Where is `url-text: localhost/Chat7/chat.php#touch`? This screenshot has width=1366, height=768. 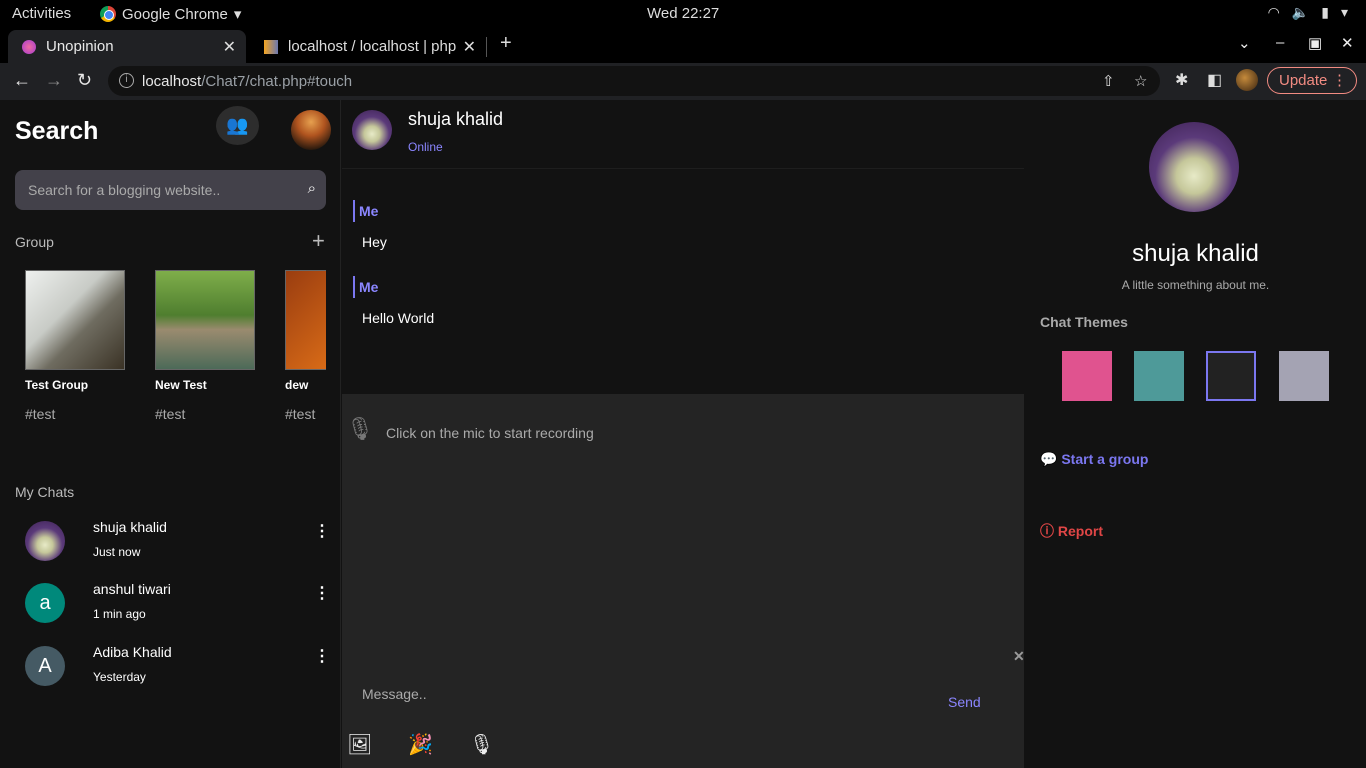
url-text: localhost/Chat7/chat.php#touch is located at coordinates (247, 81).